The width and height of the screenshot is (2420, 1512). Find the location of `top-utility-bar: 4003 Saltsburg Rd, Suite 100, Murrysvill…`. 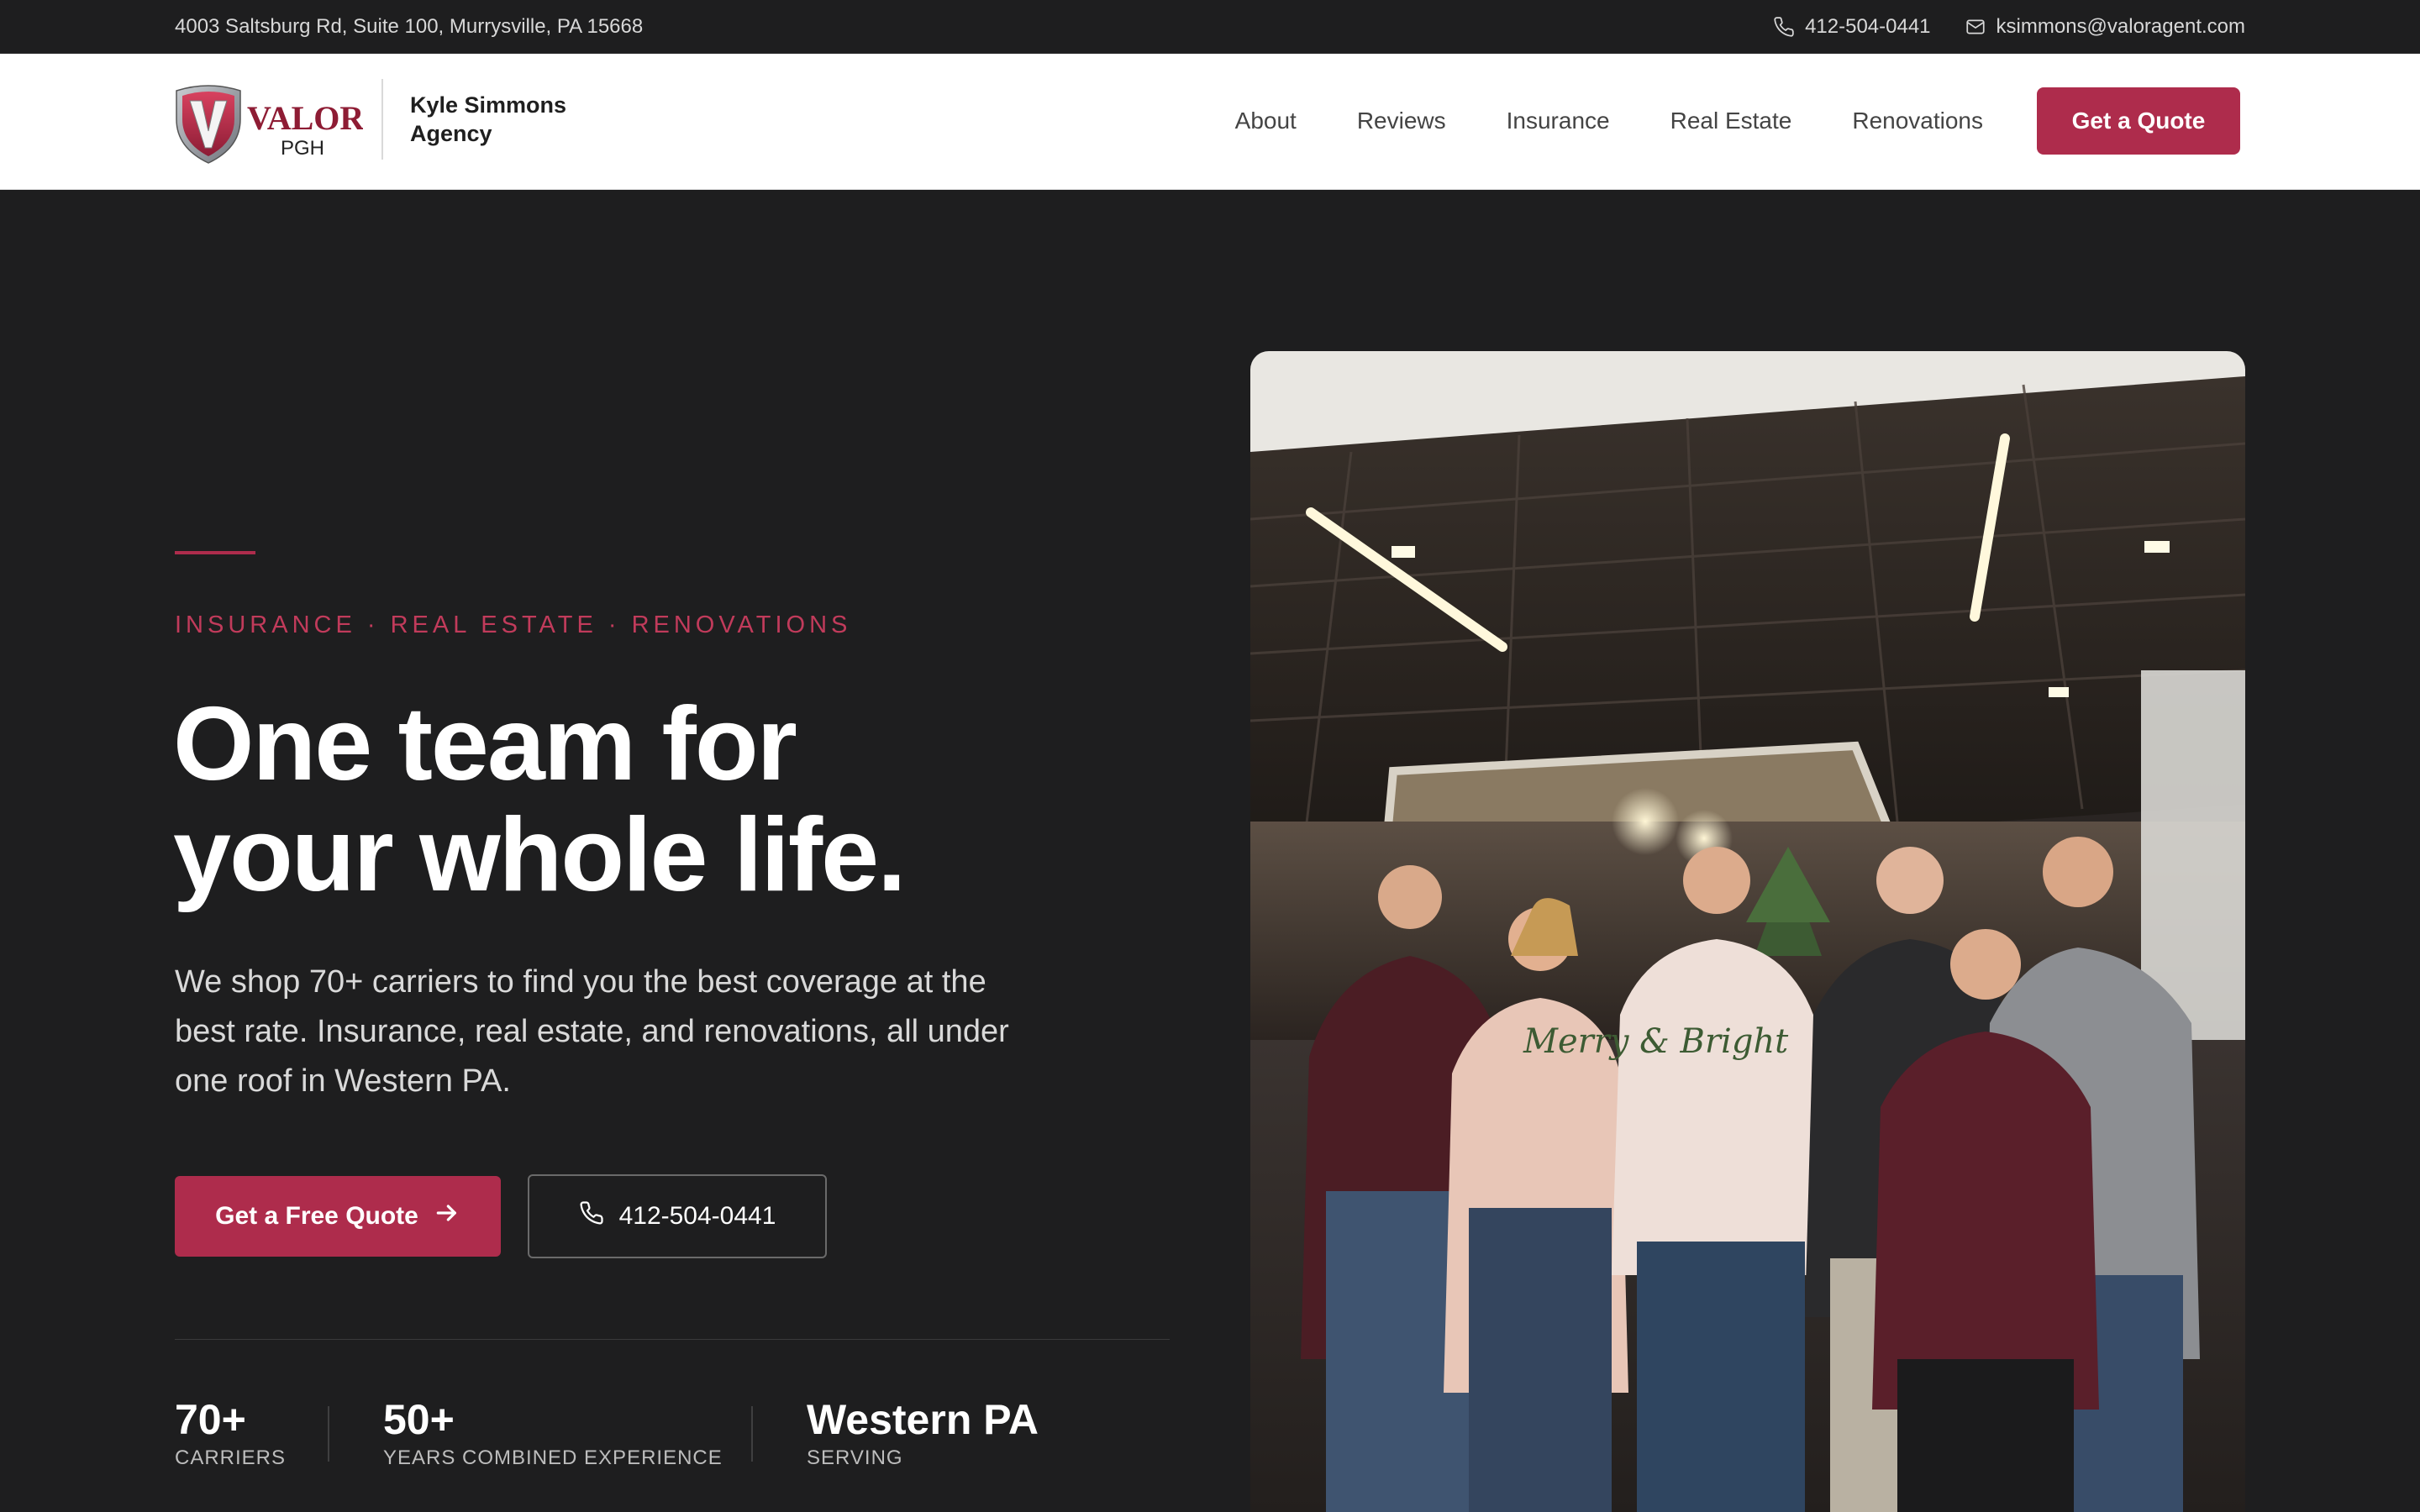

top-utility-bar: 4003 Saltsburg Rd, Suite 100, Murrysvill… is located at coordinates (1210, 27).